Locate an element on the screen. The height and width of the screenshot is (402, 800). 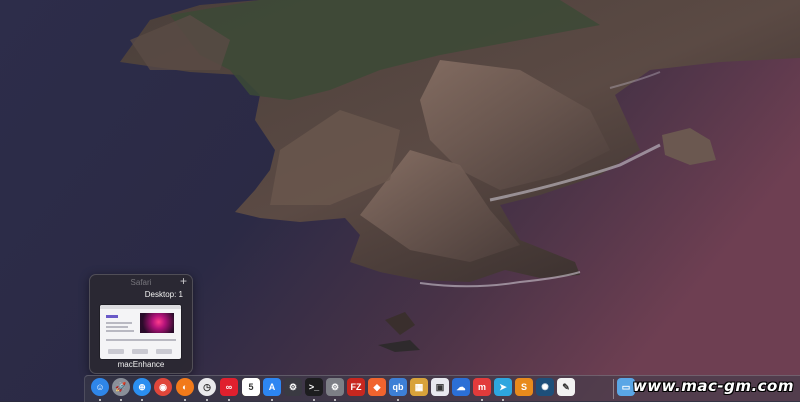
swift-icon: ◆ is located at coordinates (377, 387).